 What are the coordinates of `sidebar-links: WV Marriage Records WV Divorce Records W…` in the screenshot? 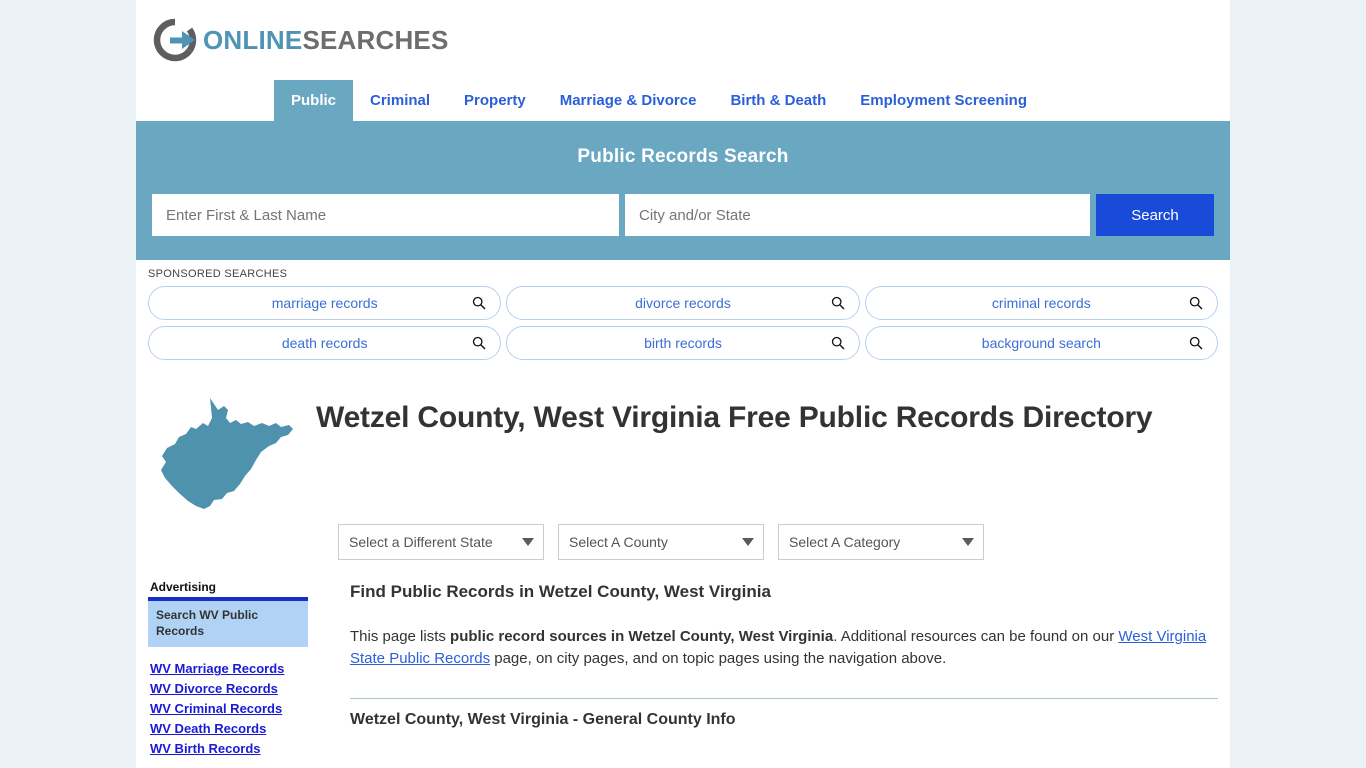 It's located at (243, 708).